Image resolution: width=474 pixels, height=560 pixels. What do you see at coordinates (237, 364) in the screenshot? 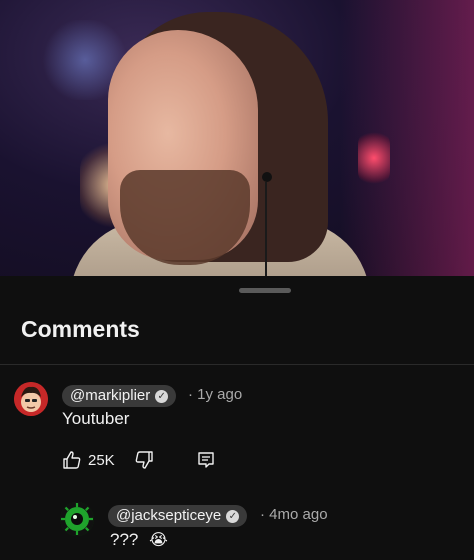
I see `divider` at bounding box center [237, 364].